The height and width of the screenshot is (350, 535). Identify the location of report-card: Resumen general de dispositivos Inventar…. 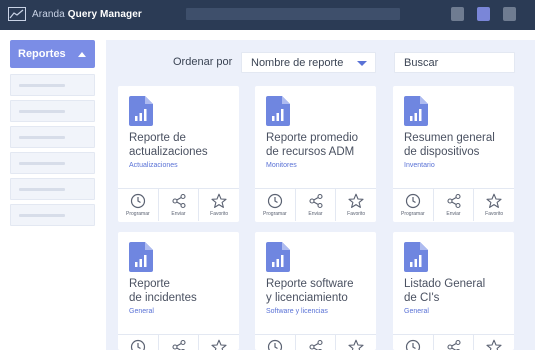
(453, 154).